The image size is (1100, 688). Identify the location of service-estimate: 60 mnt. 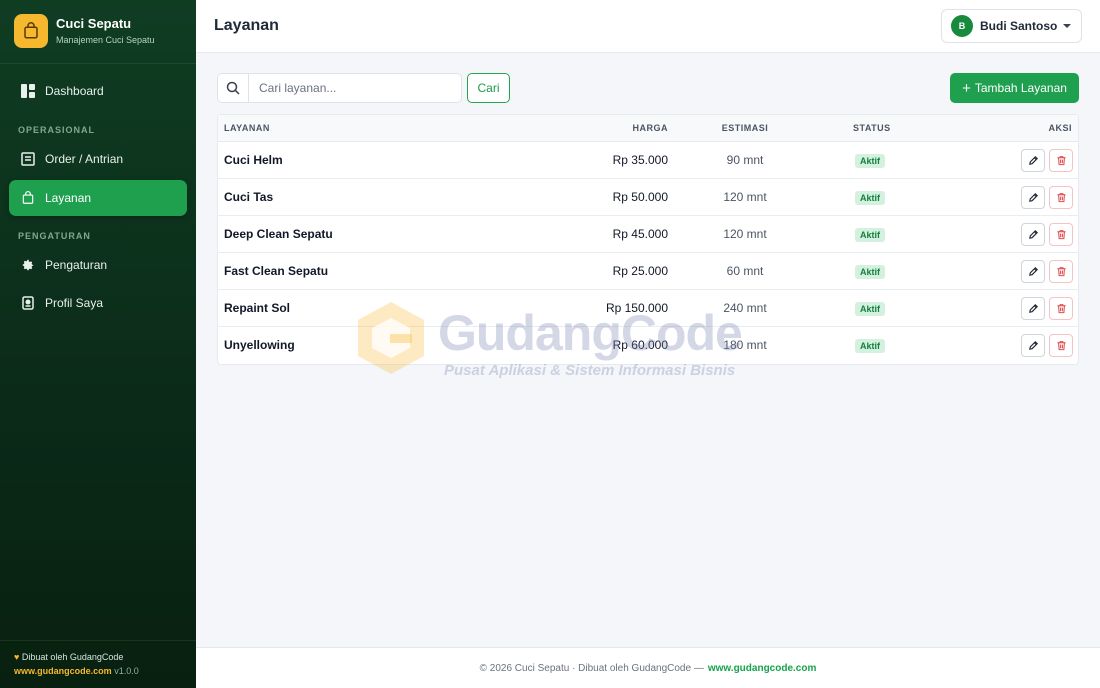
(745, 271).